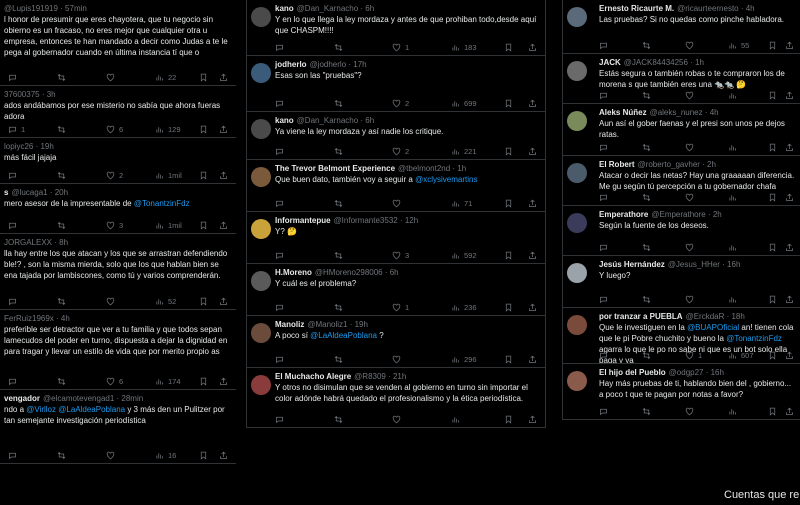  I want to click on views-button: 1mil, so click(168, 225).